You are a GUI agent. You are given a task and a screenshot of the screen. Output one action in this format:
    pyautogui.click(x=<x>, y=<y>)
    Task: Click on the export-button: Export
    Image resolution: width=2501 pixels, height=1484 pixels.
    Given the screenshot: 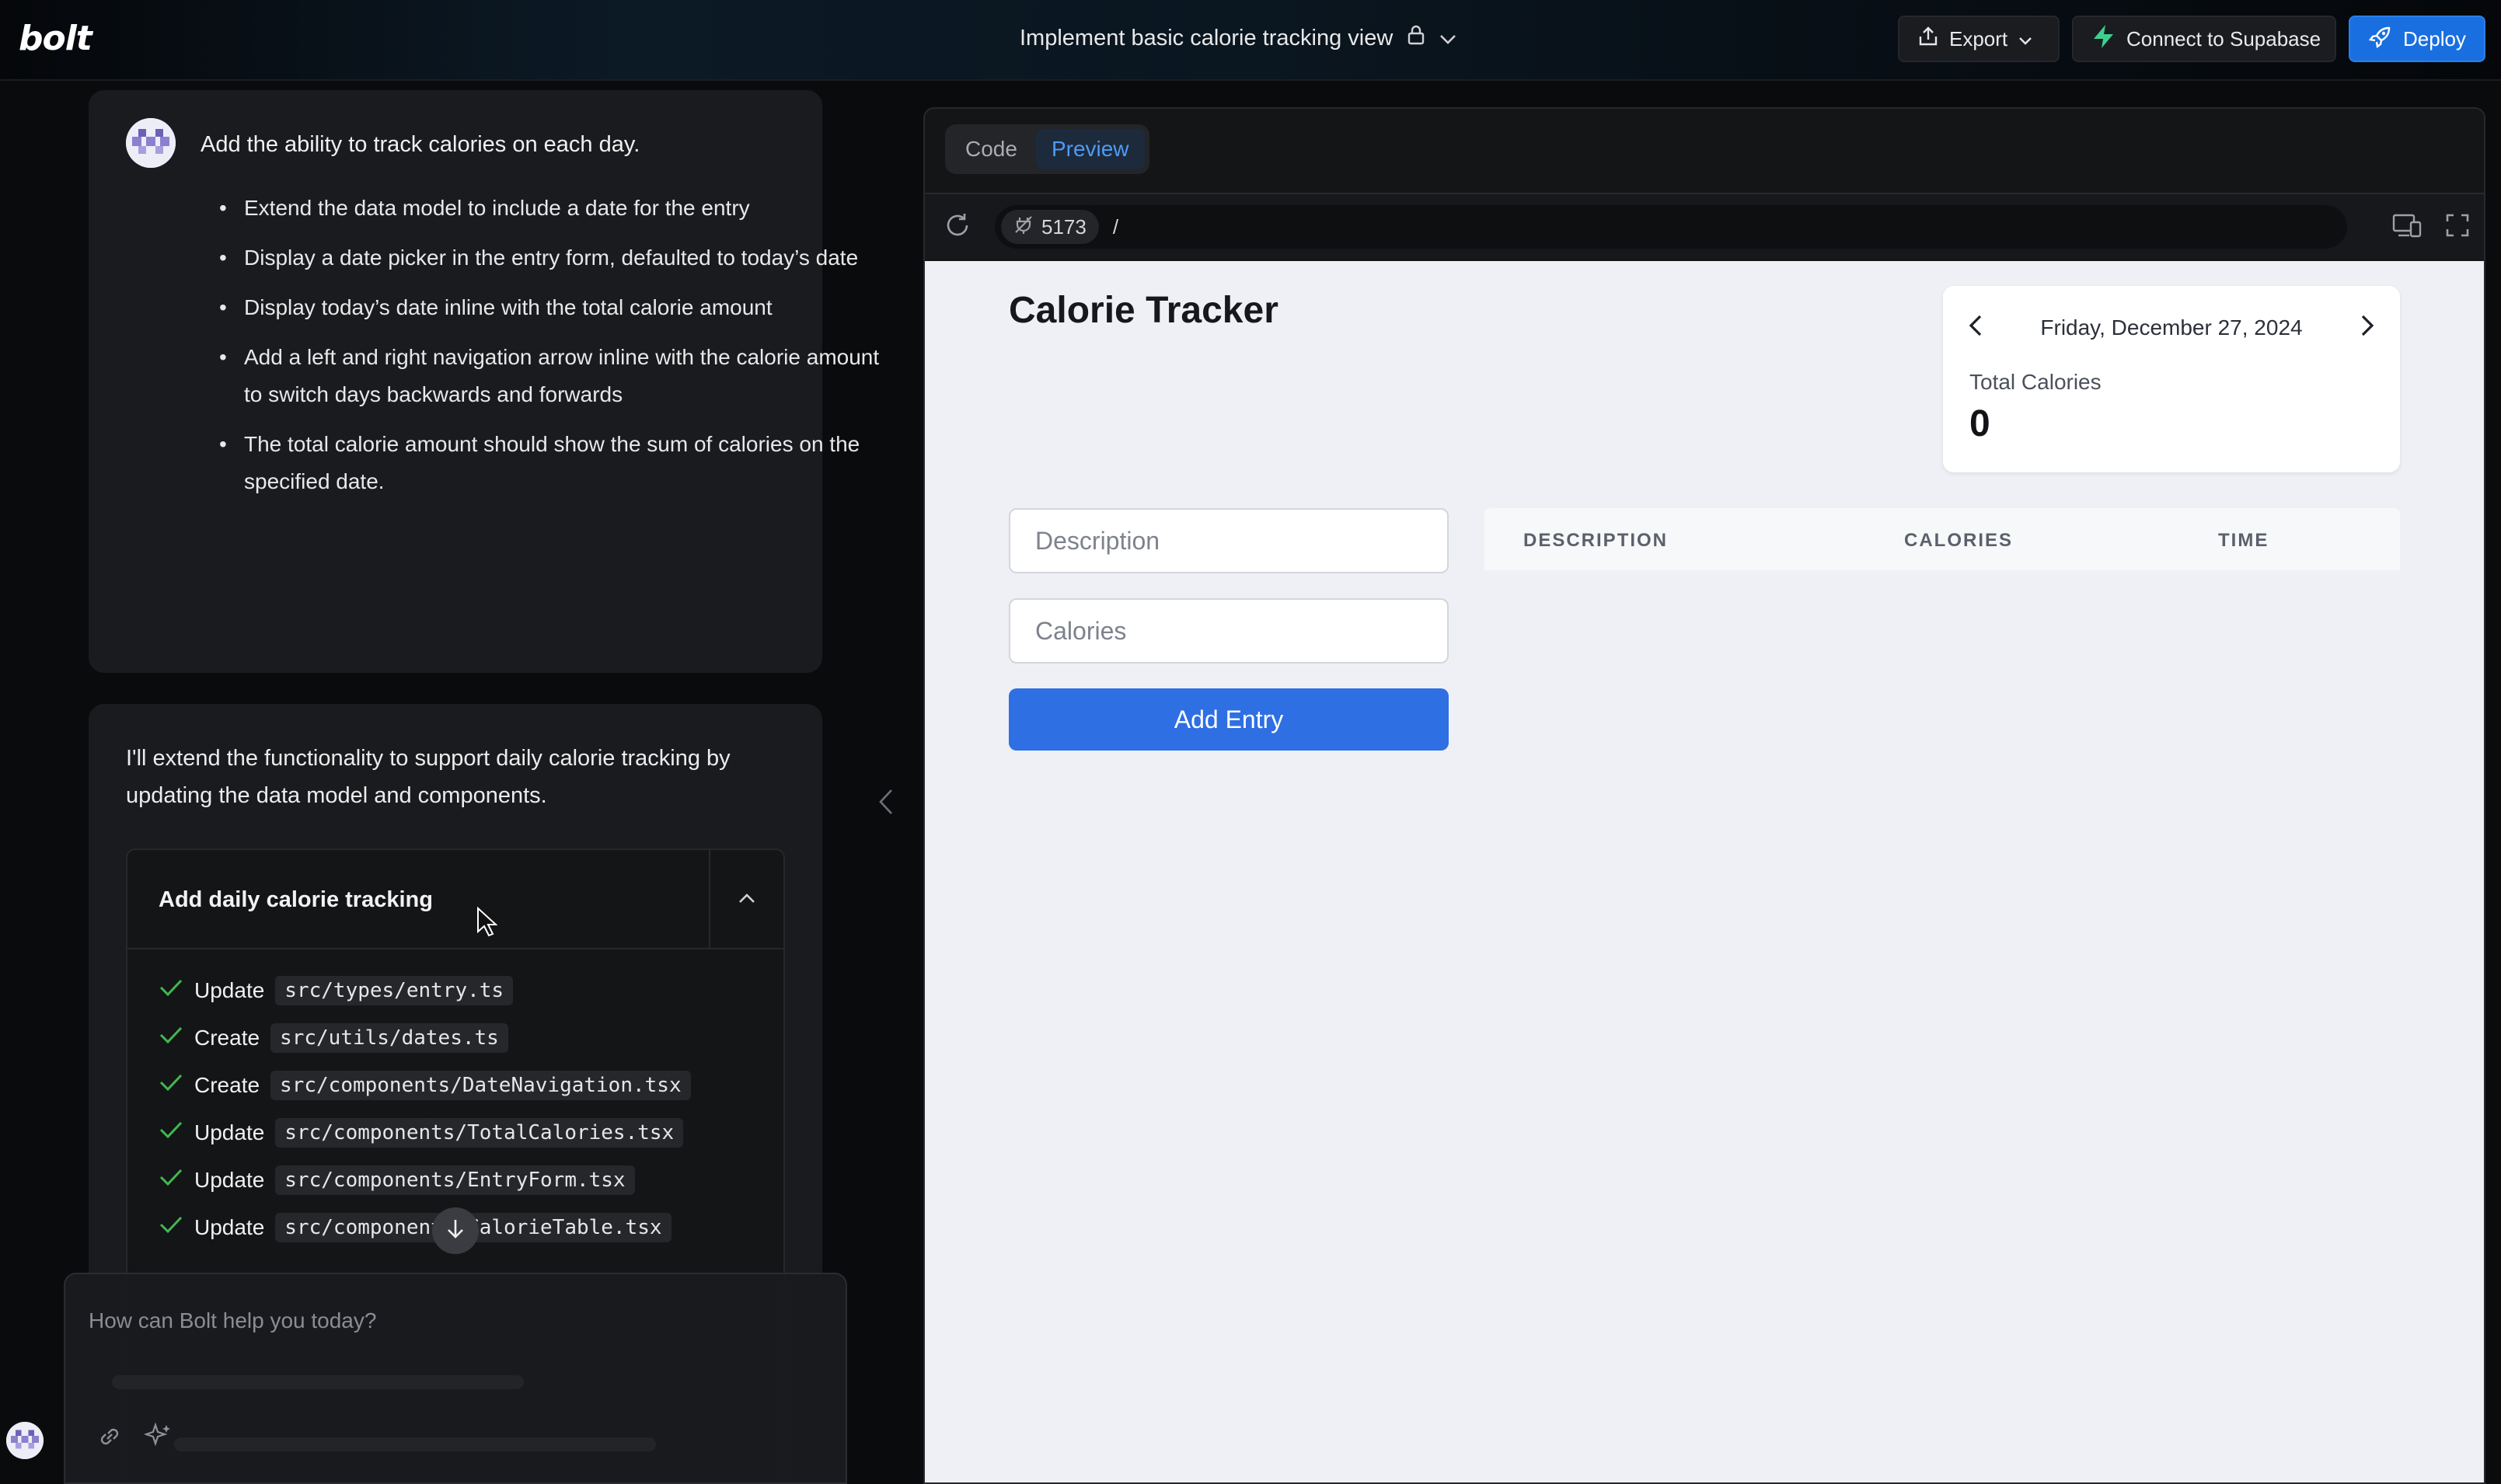 What is the action you would take?
    pyautogui.click(x=1979, y=39)
    